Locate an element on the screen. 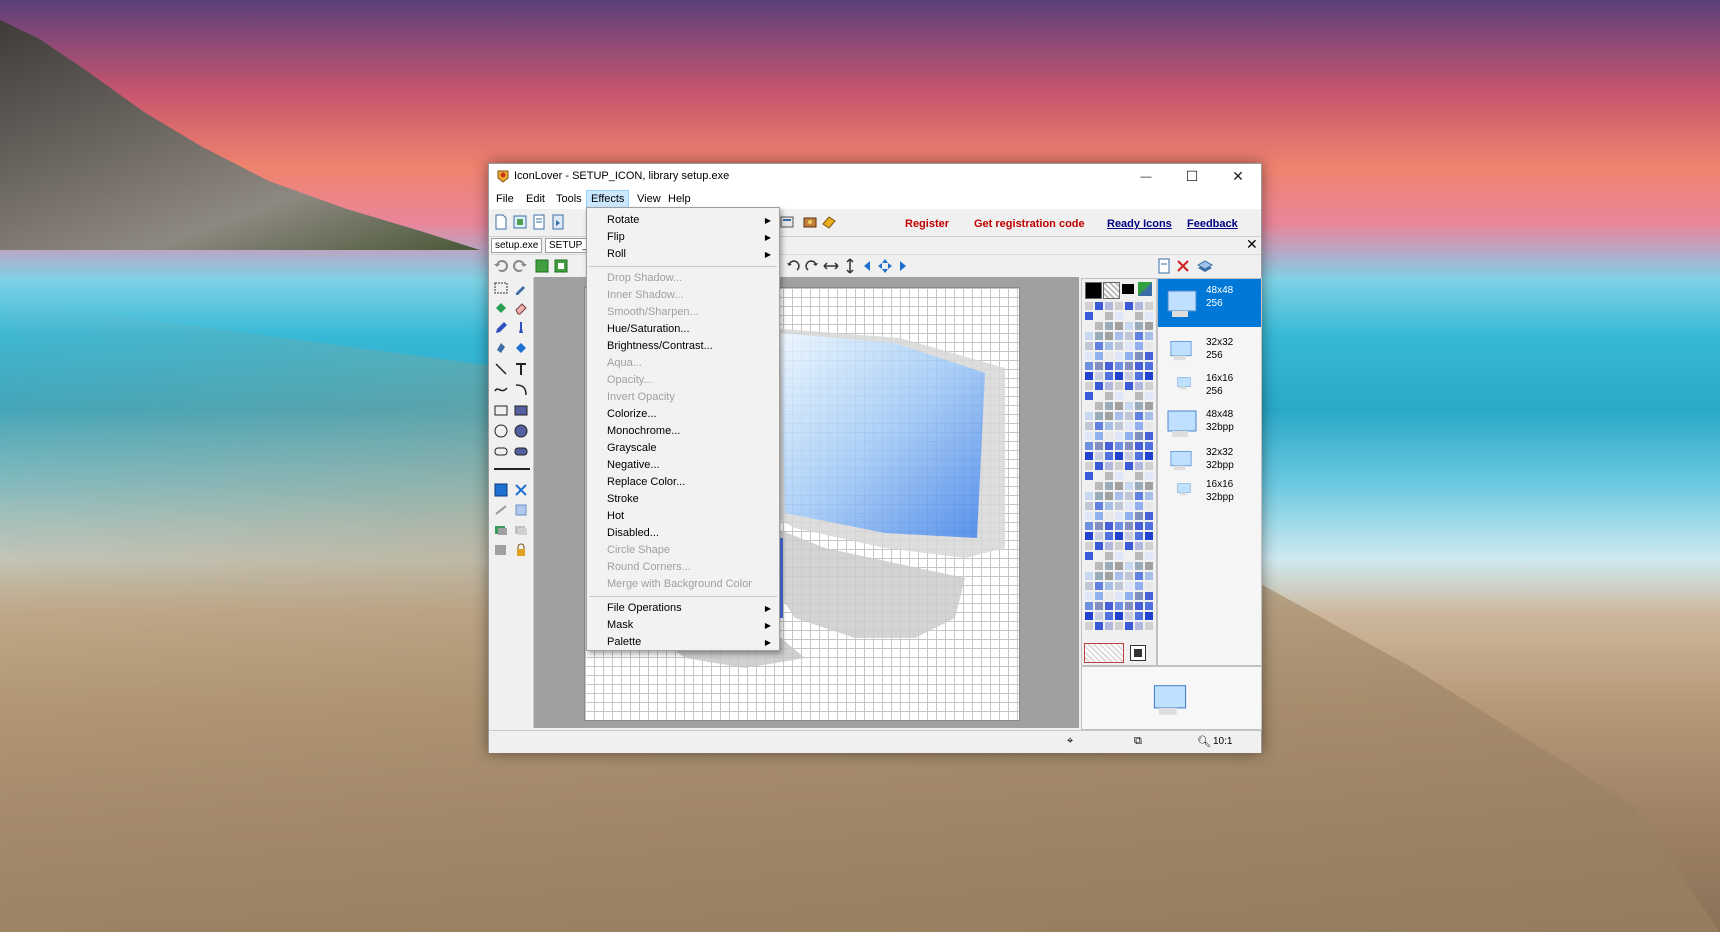  filled-ellipse-icon is located at coordinates (521, 431).